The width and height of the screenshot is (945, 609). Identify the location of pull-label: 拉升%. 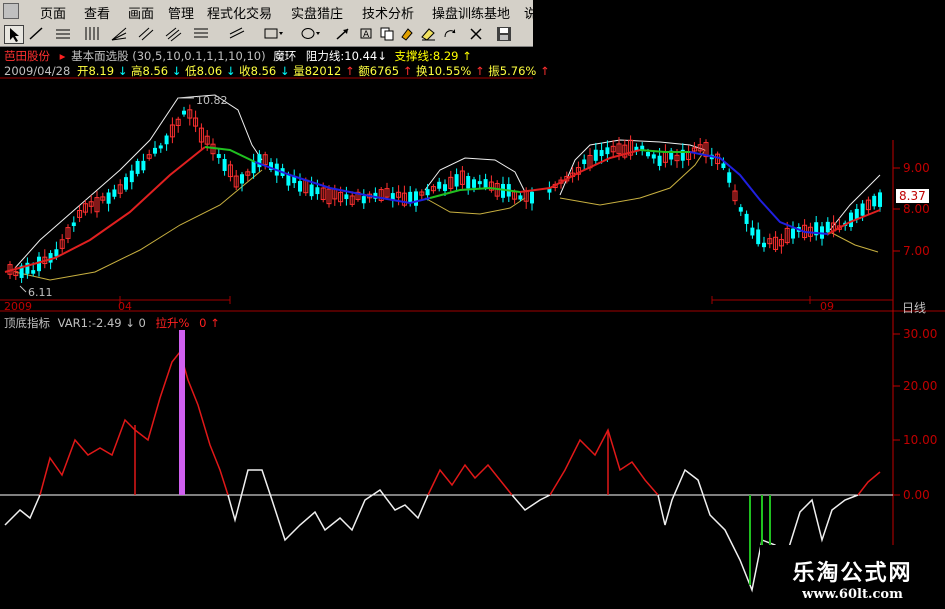
(172, 323).